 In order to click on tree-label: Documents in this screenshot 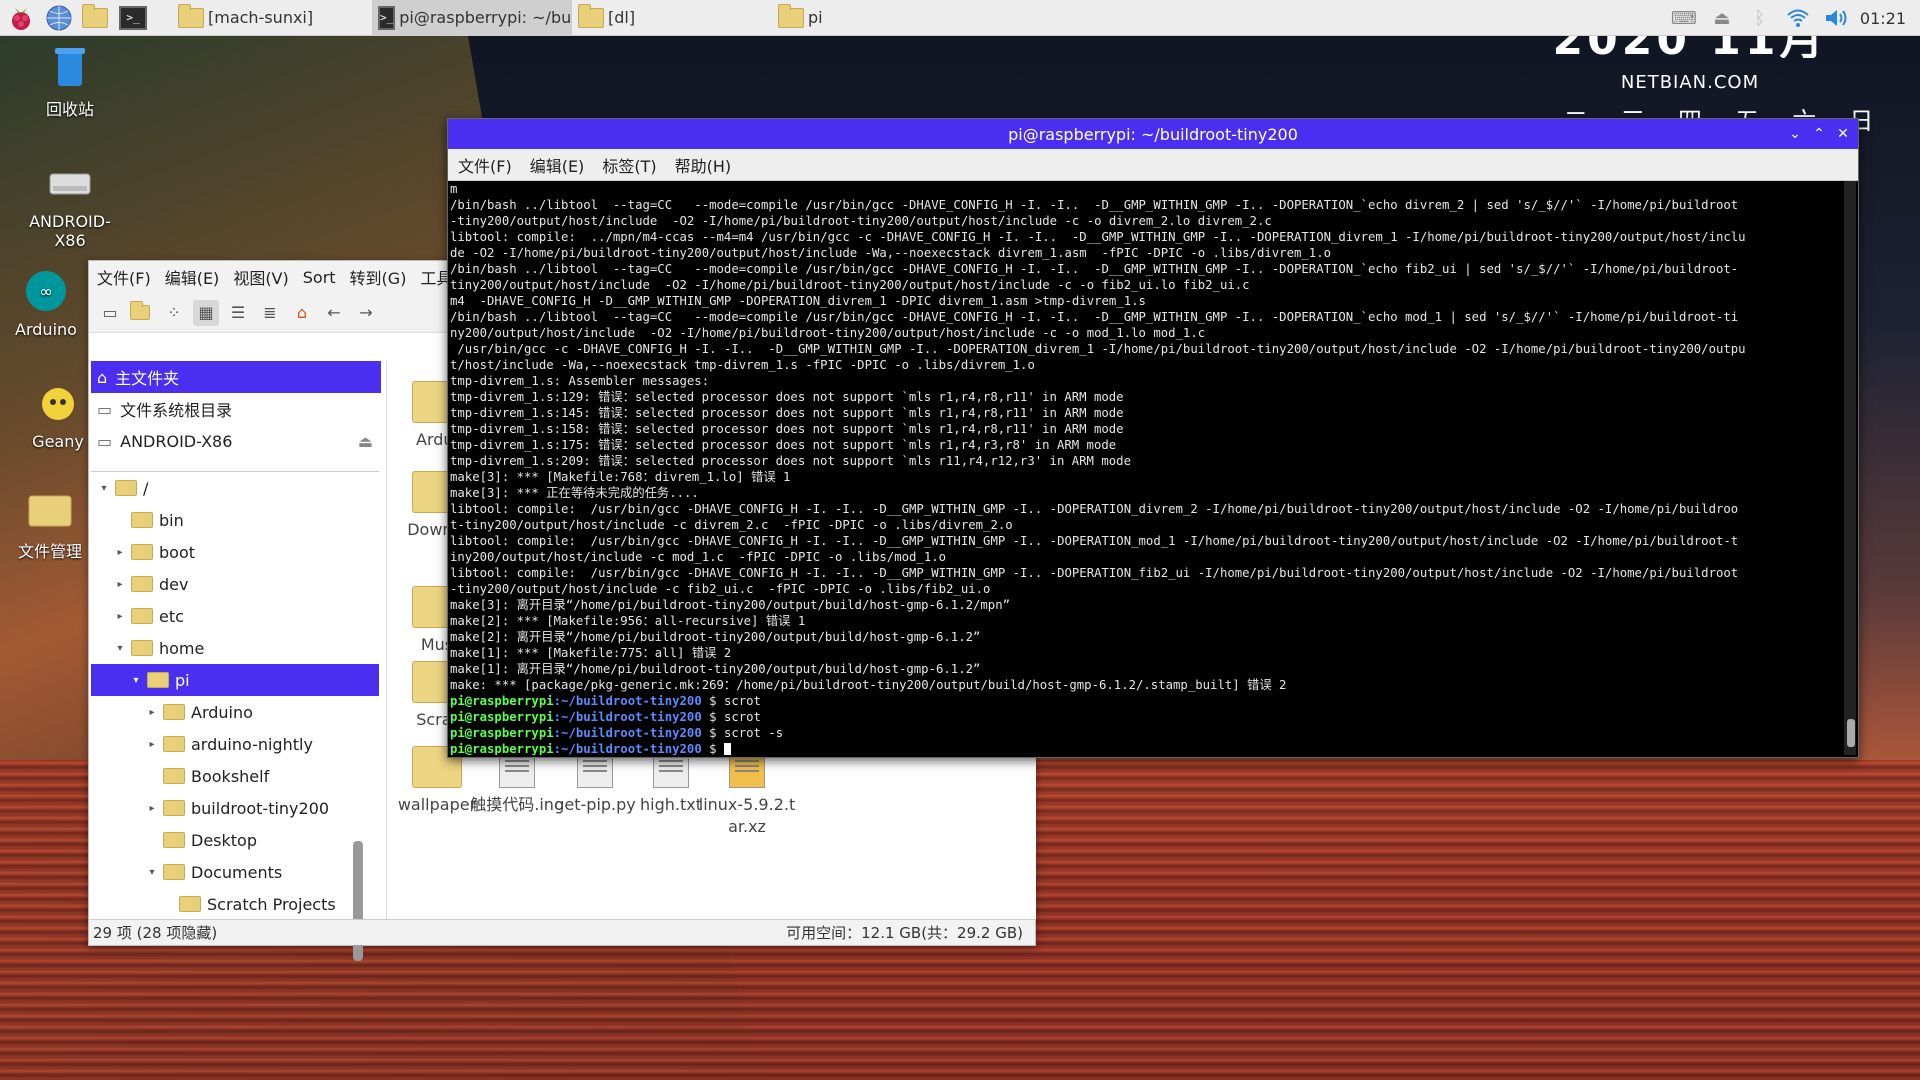, I will do `click(237, 872)`.